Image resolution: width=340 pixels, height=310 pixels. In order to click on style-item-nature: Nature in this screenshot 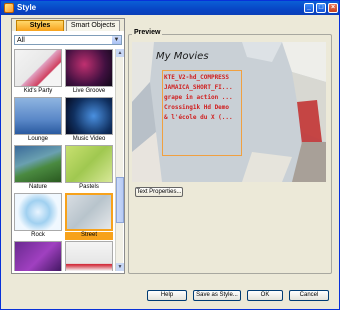, I will do `click(38, 168)`.